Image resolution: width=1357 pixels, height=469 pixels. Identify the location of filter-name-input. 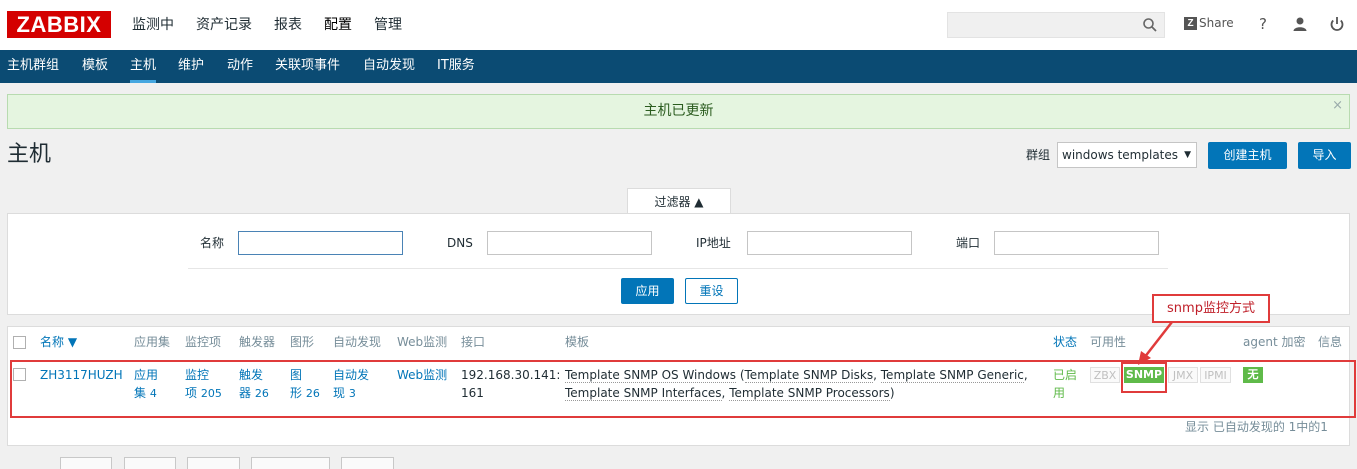
(320, 243).